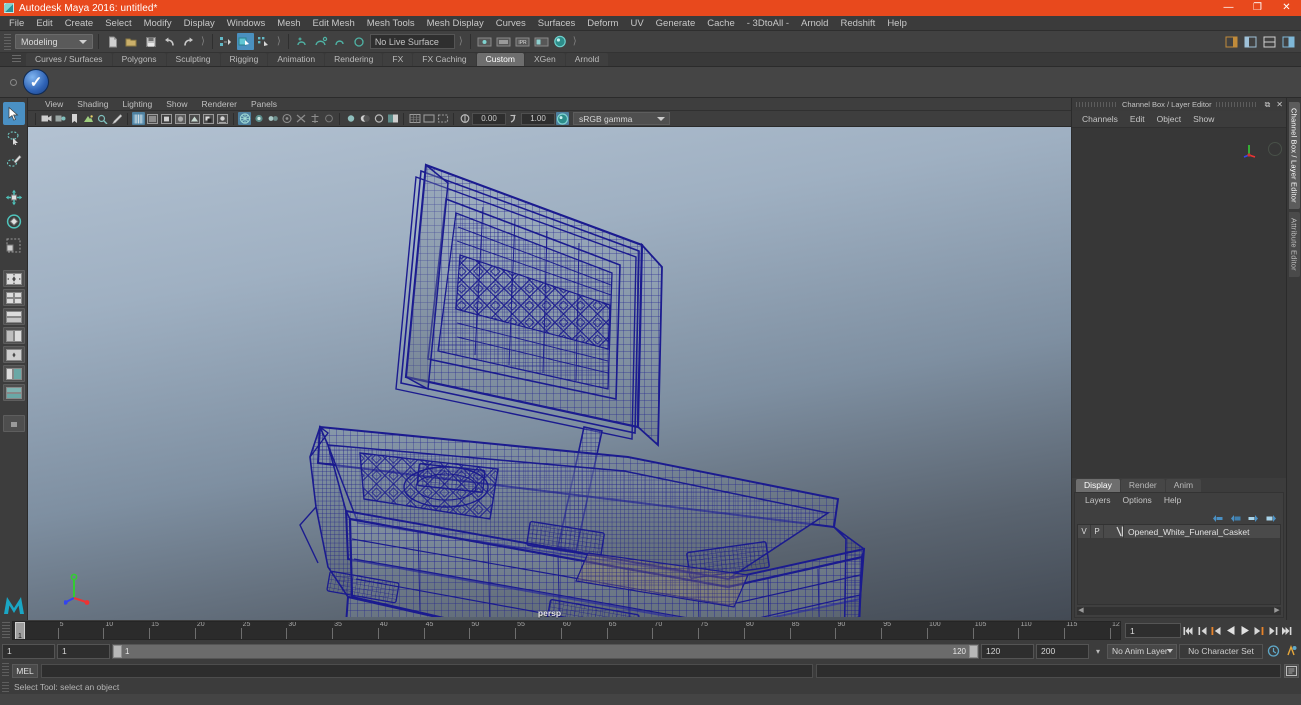 This screenshot has height=705, width=1301. I want to click on script-editor-icon, so click(1291, 670).